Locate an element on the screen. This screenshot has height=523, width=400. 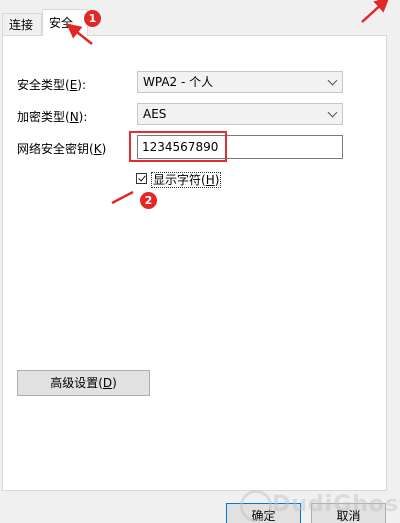
cancel-button: 取消 is located at coordinates (348, 513).